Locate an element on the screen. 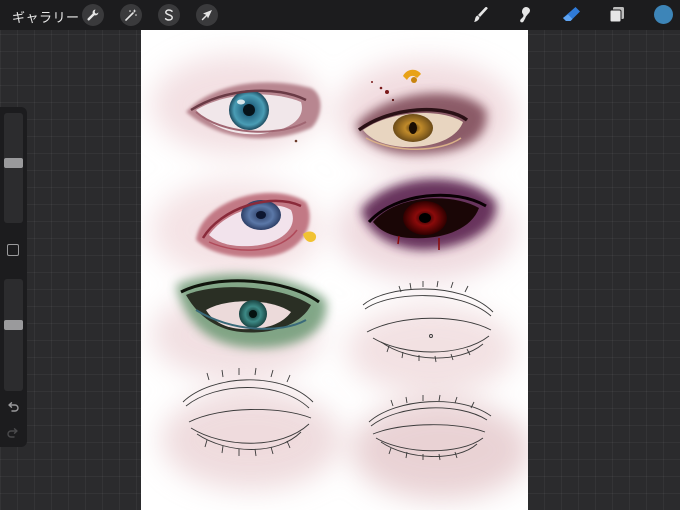  wrench-icon is located at coordinates (93, 15).